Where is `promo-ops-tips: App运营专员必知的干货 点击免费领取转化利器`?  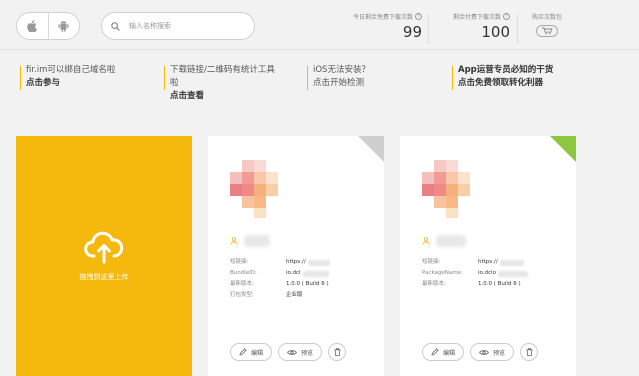
promo-ops-tips: App运营专员必知的干货 点击免费领取转化利器 is located at coordinates (530, 77).